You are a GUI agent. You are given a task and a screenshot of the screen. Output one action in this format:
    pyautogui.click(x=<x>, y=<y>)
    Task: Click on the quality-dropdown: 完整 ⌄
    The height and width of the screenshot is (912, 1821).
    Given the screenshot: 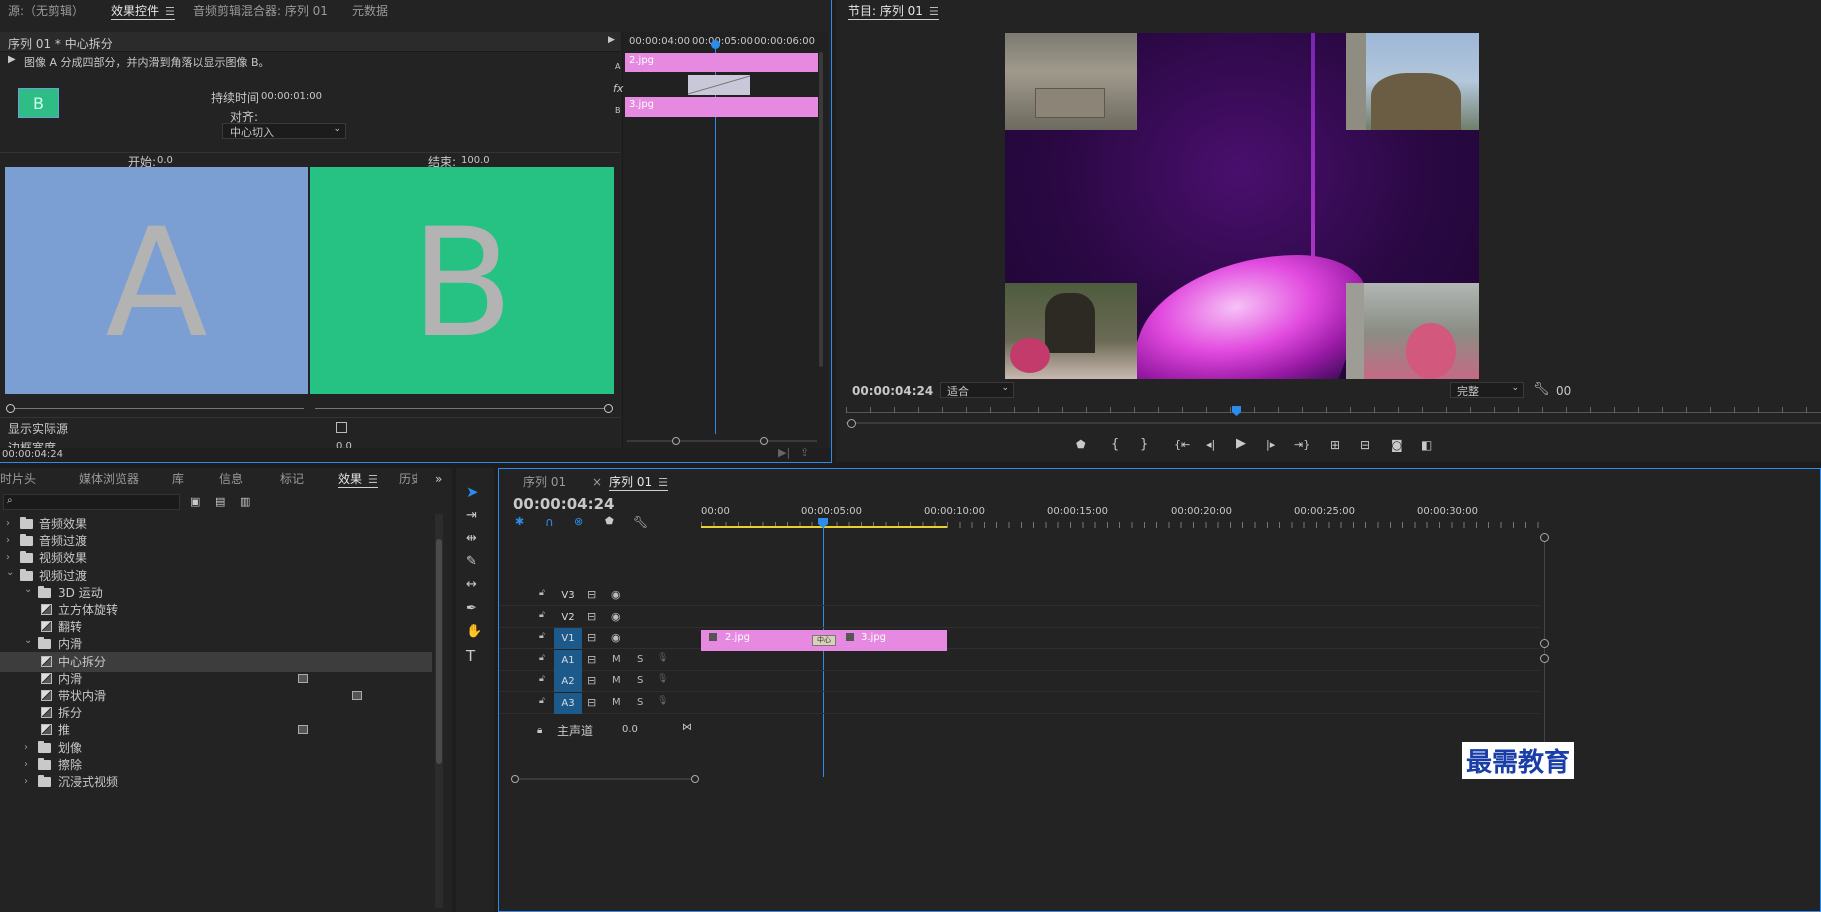 What is the action you would take?
    pyautogui.click(x=1487, y=390)
    